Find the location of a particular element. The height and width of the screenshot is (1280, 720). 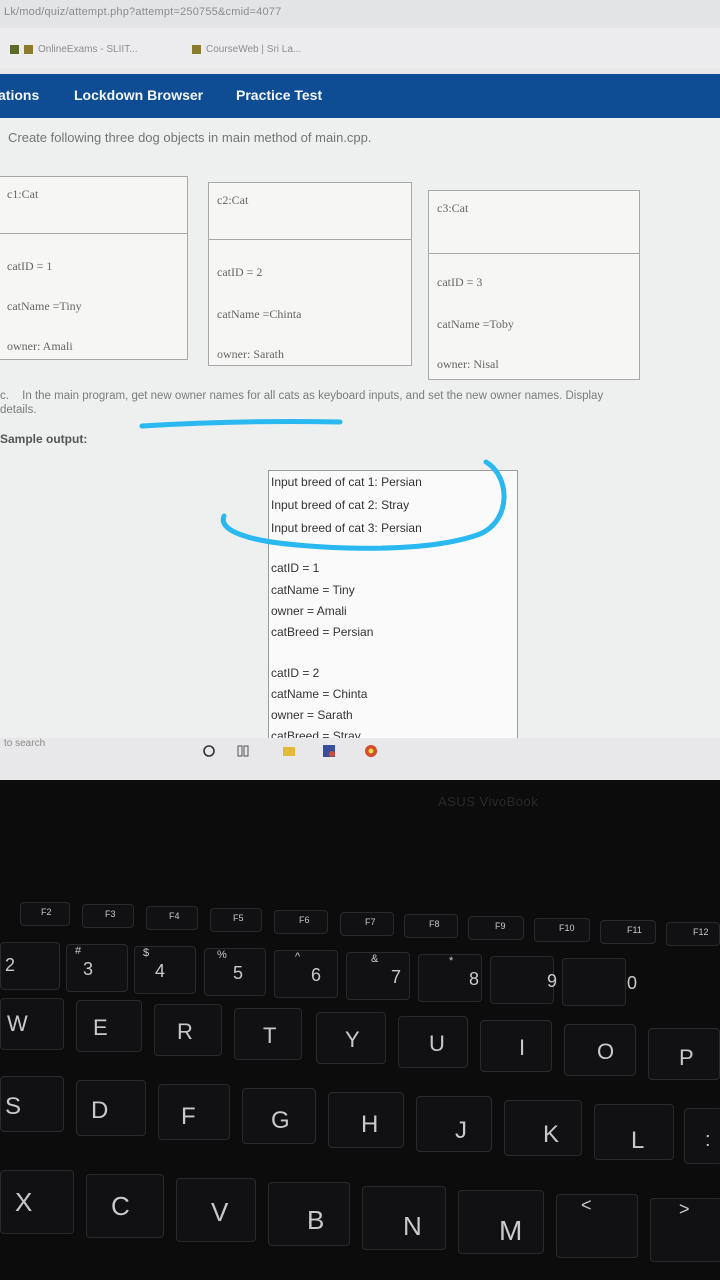

key-m: M is located at coordinates (501, 1222).